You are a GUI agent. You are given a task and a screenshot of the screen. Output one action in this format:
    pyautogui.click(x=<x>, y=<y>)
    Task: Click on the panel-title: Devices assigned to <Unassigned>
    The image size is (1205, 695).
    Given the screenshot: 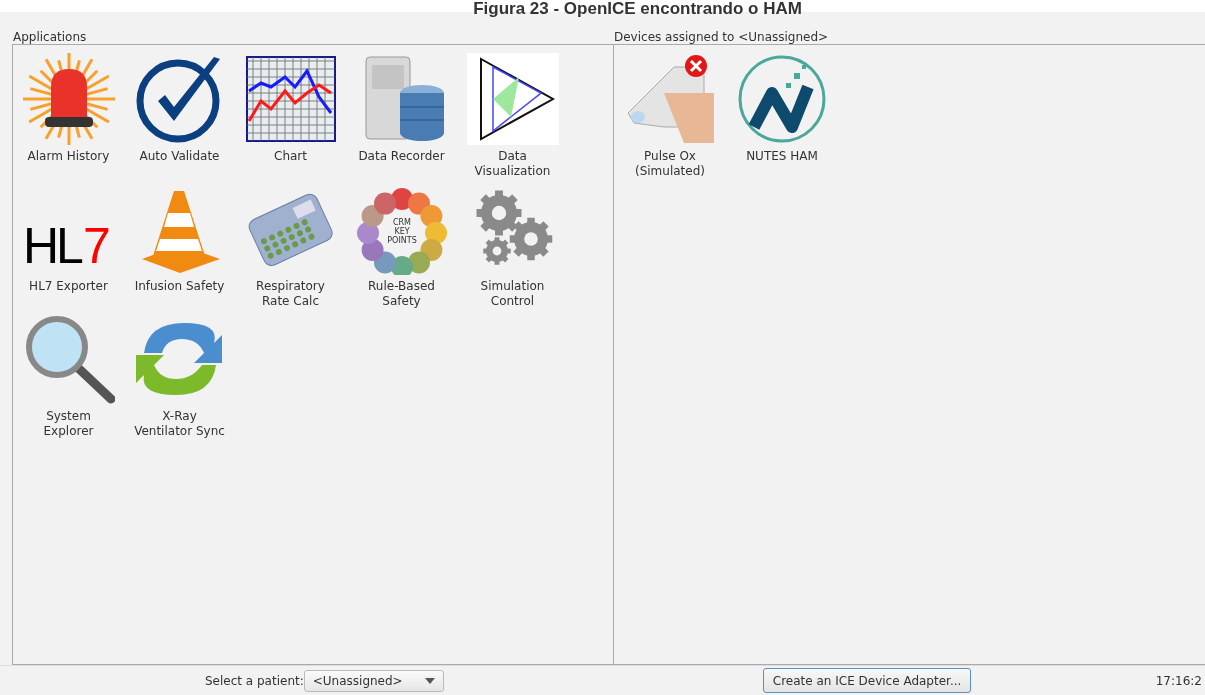 What is the action you would take?
    pyautogui.click(x=721, y=37)
    